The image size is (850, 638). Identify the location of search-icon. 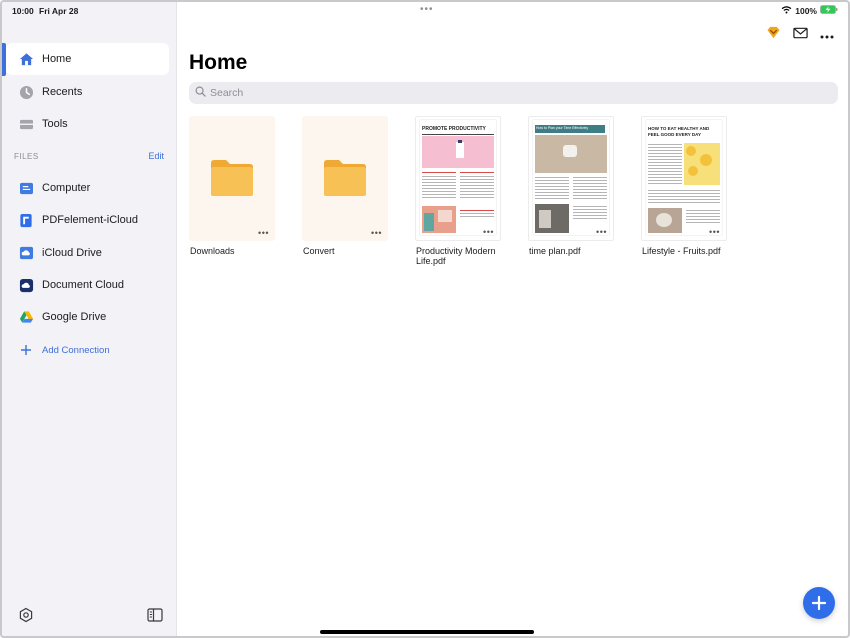
(202, 93).